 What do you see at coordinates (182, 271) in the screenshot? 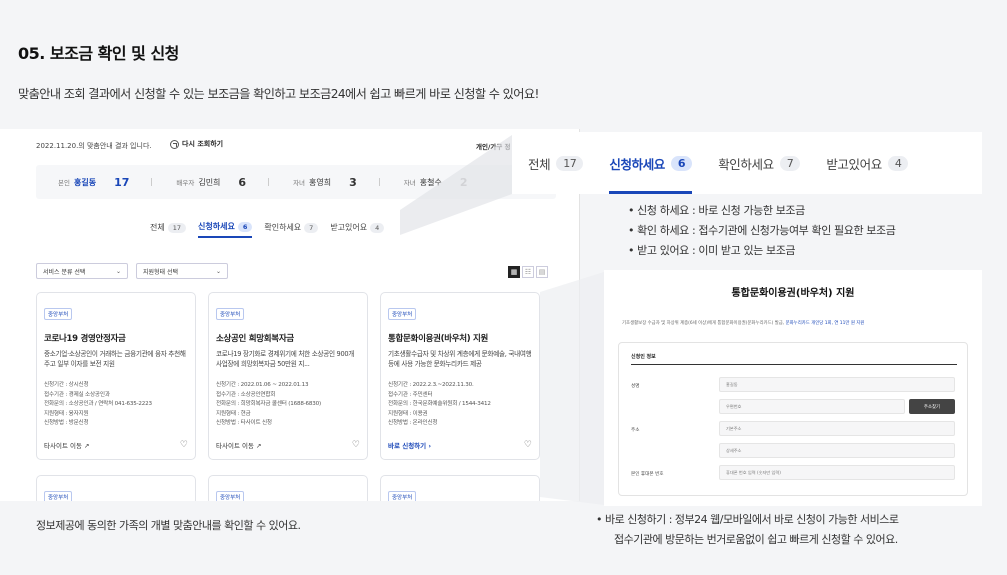
I see `support-type-select: 지원형태 선택 ⌄` at bounding box center [182, 271].